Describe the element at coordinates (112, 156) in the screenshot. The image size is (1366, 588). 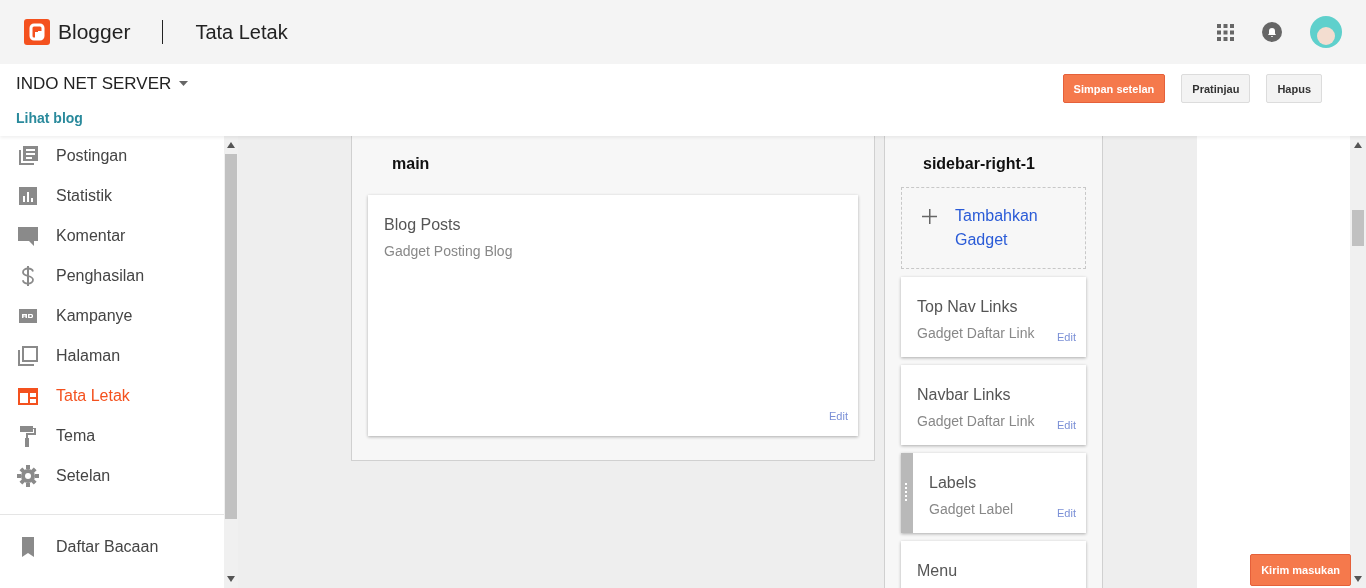
I see `sidebar-item: Postingan` at that location.